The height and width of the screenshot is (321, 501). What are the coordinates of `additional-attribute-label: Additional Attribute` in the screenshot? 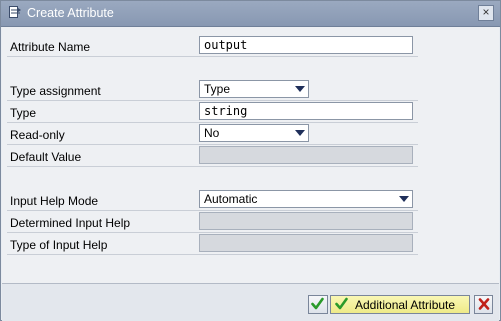 It's located at (405, 305).